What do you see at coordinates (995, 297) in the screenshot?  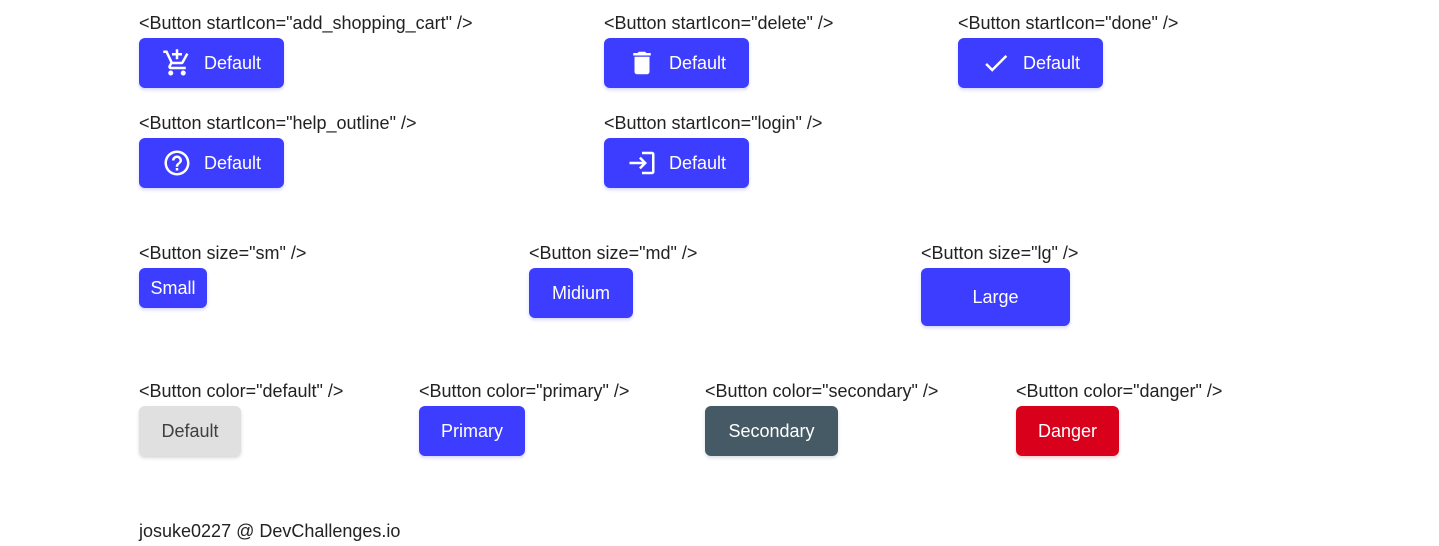 I see `large-button: Large` at bounding box center [995, 297].